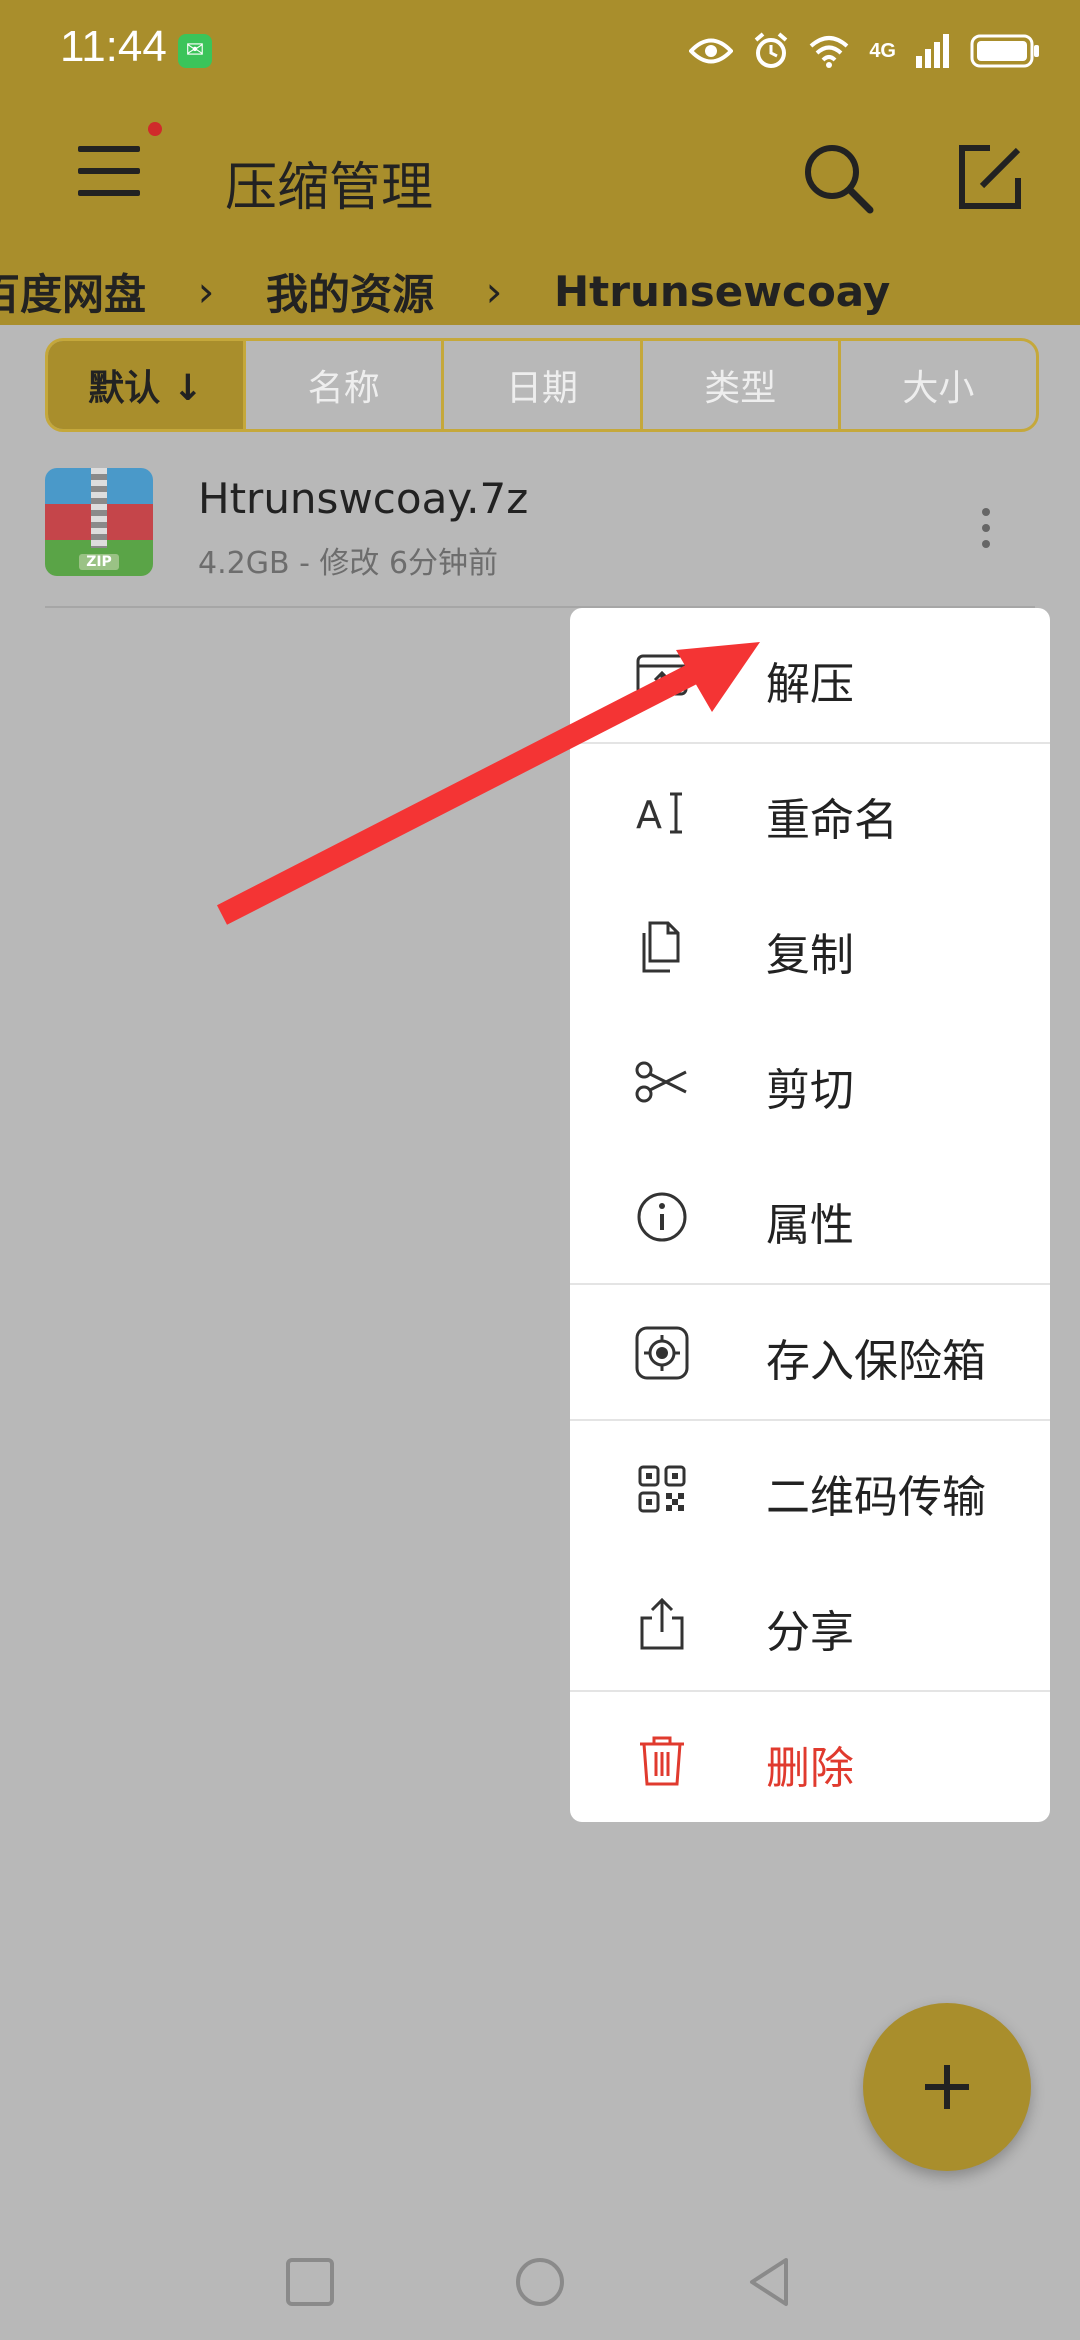 The width and height of the screenshot is (1080, 2340). I want to click on cut-icon, so click(661, 1082).